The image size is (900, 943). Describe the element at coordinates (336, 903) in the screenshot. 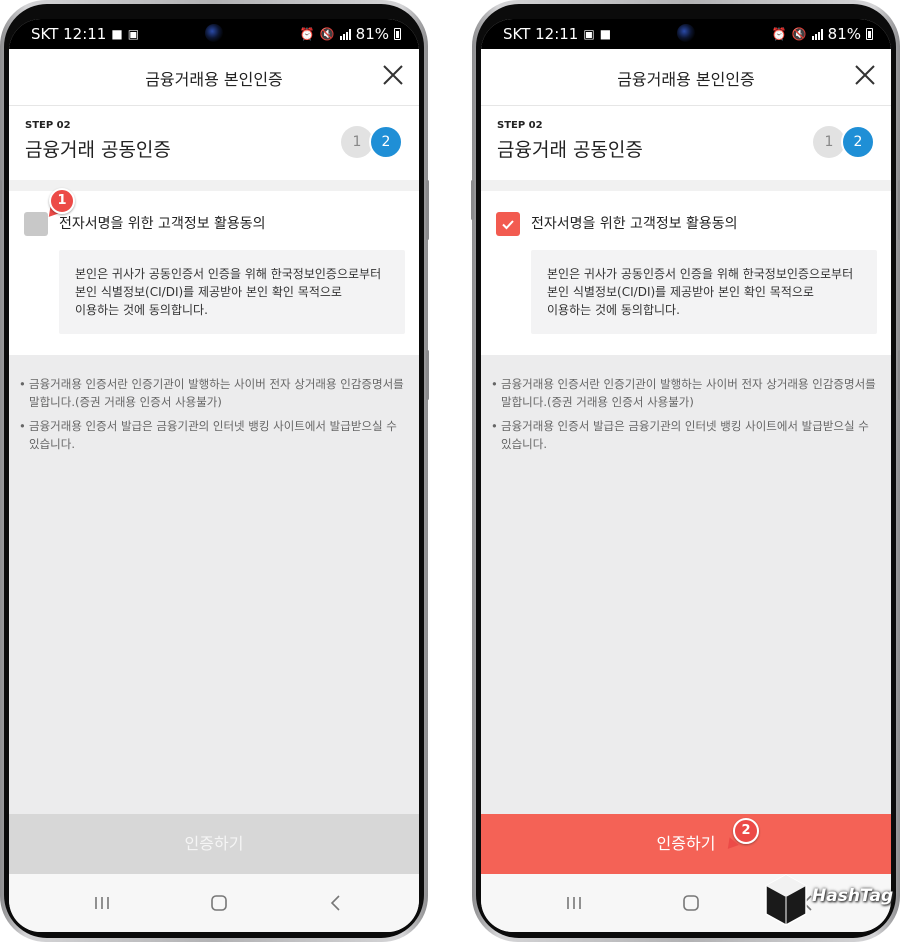

I see `back-icon` at that location.